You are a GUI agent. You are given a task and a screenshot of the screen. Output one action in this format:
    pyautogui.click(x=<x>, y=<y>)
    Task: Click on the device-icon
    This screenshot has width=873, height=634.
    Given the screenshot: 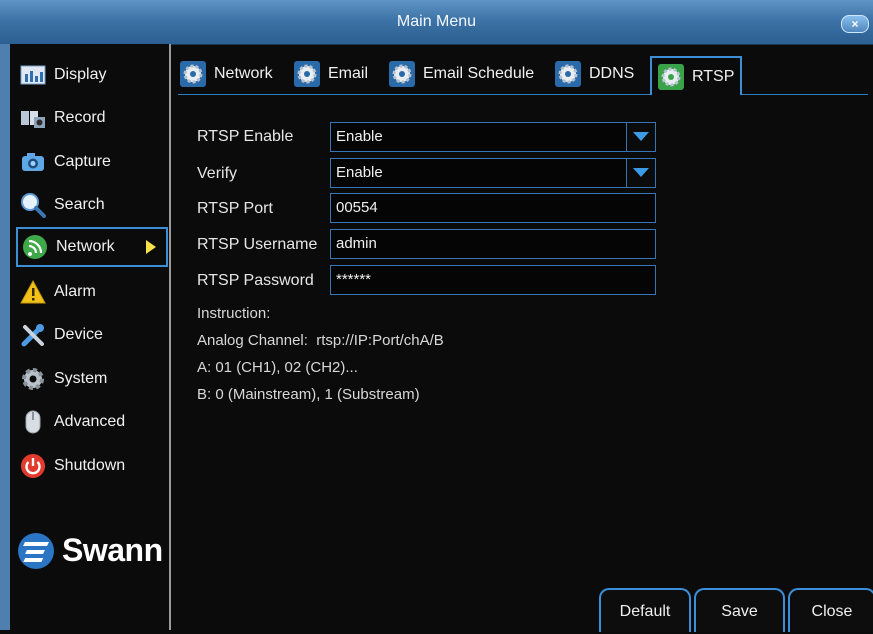 What is the action you would take?
    pyautogui.click(x=33, y=335)
    